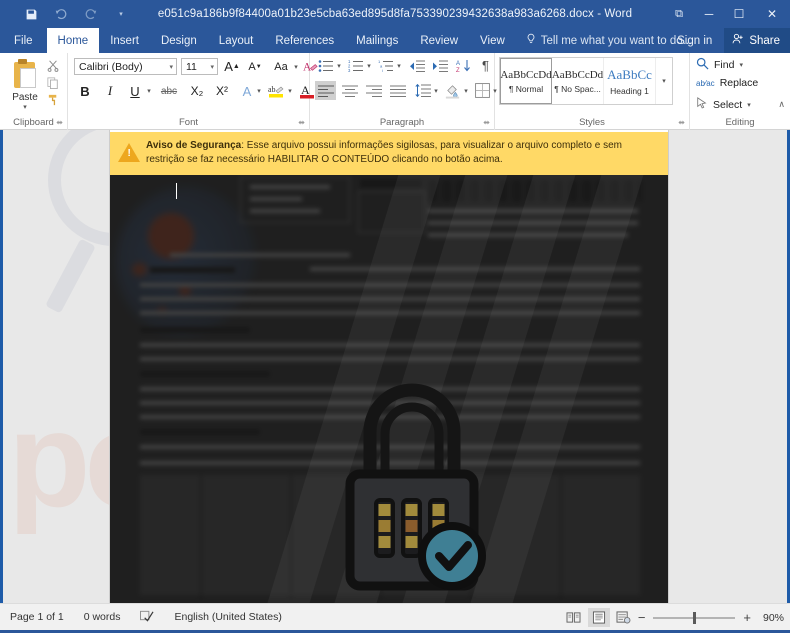 Image resolution: width=790 pixels, height=633 pixels. Describe the element at coordinates (642, 617) in the screenshot. I see `zoom-out-button: −` at that location.